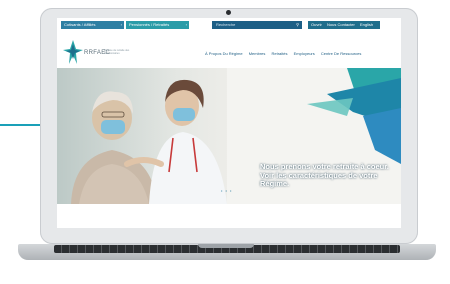  Describe the element at coordinates (226, 246) in the screenshot. I see `laptop-hinge-notch` at that location.